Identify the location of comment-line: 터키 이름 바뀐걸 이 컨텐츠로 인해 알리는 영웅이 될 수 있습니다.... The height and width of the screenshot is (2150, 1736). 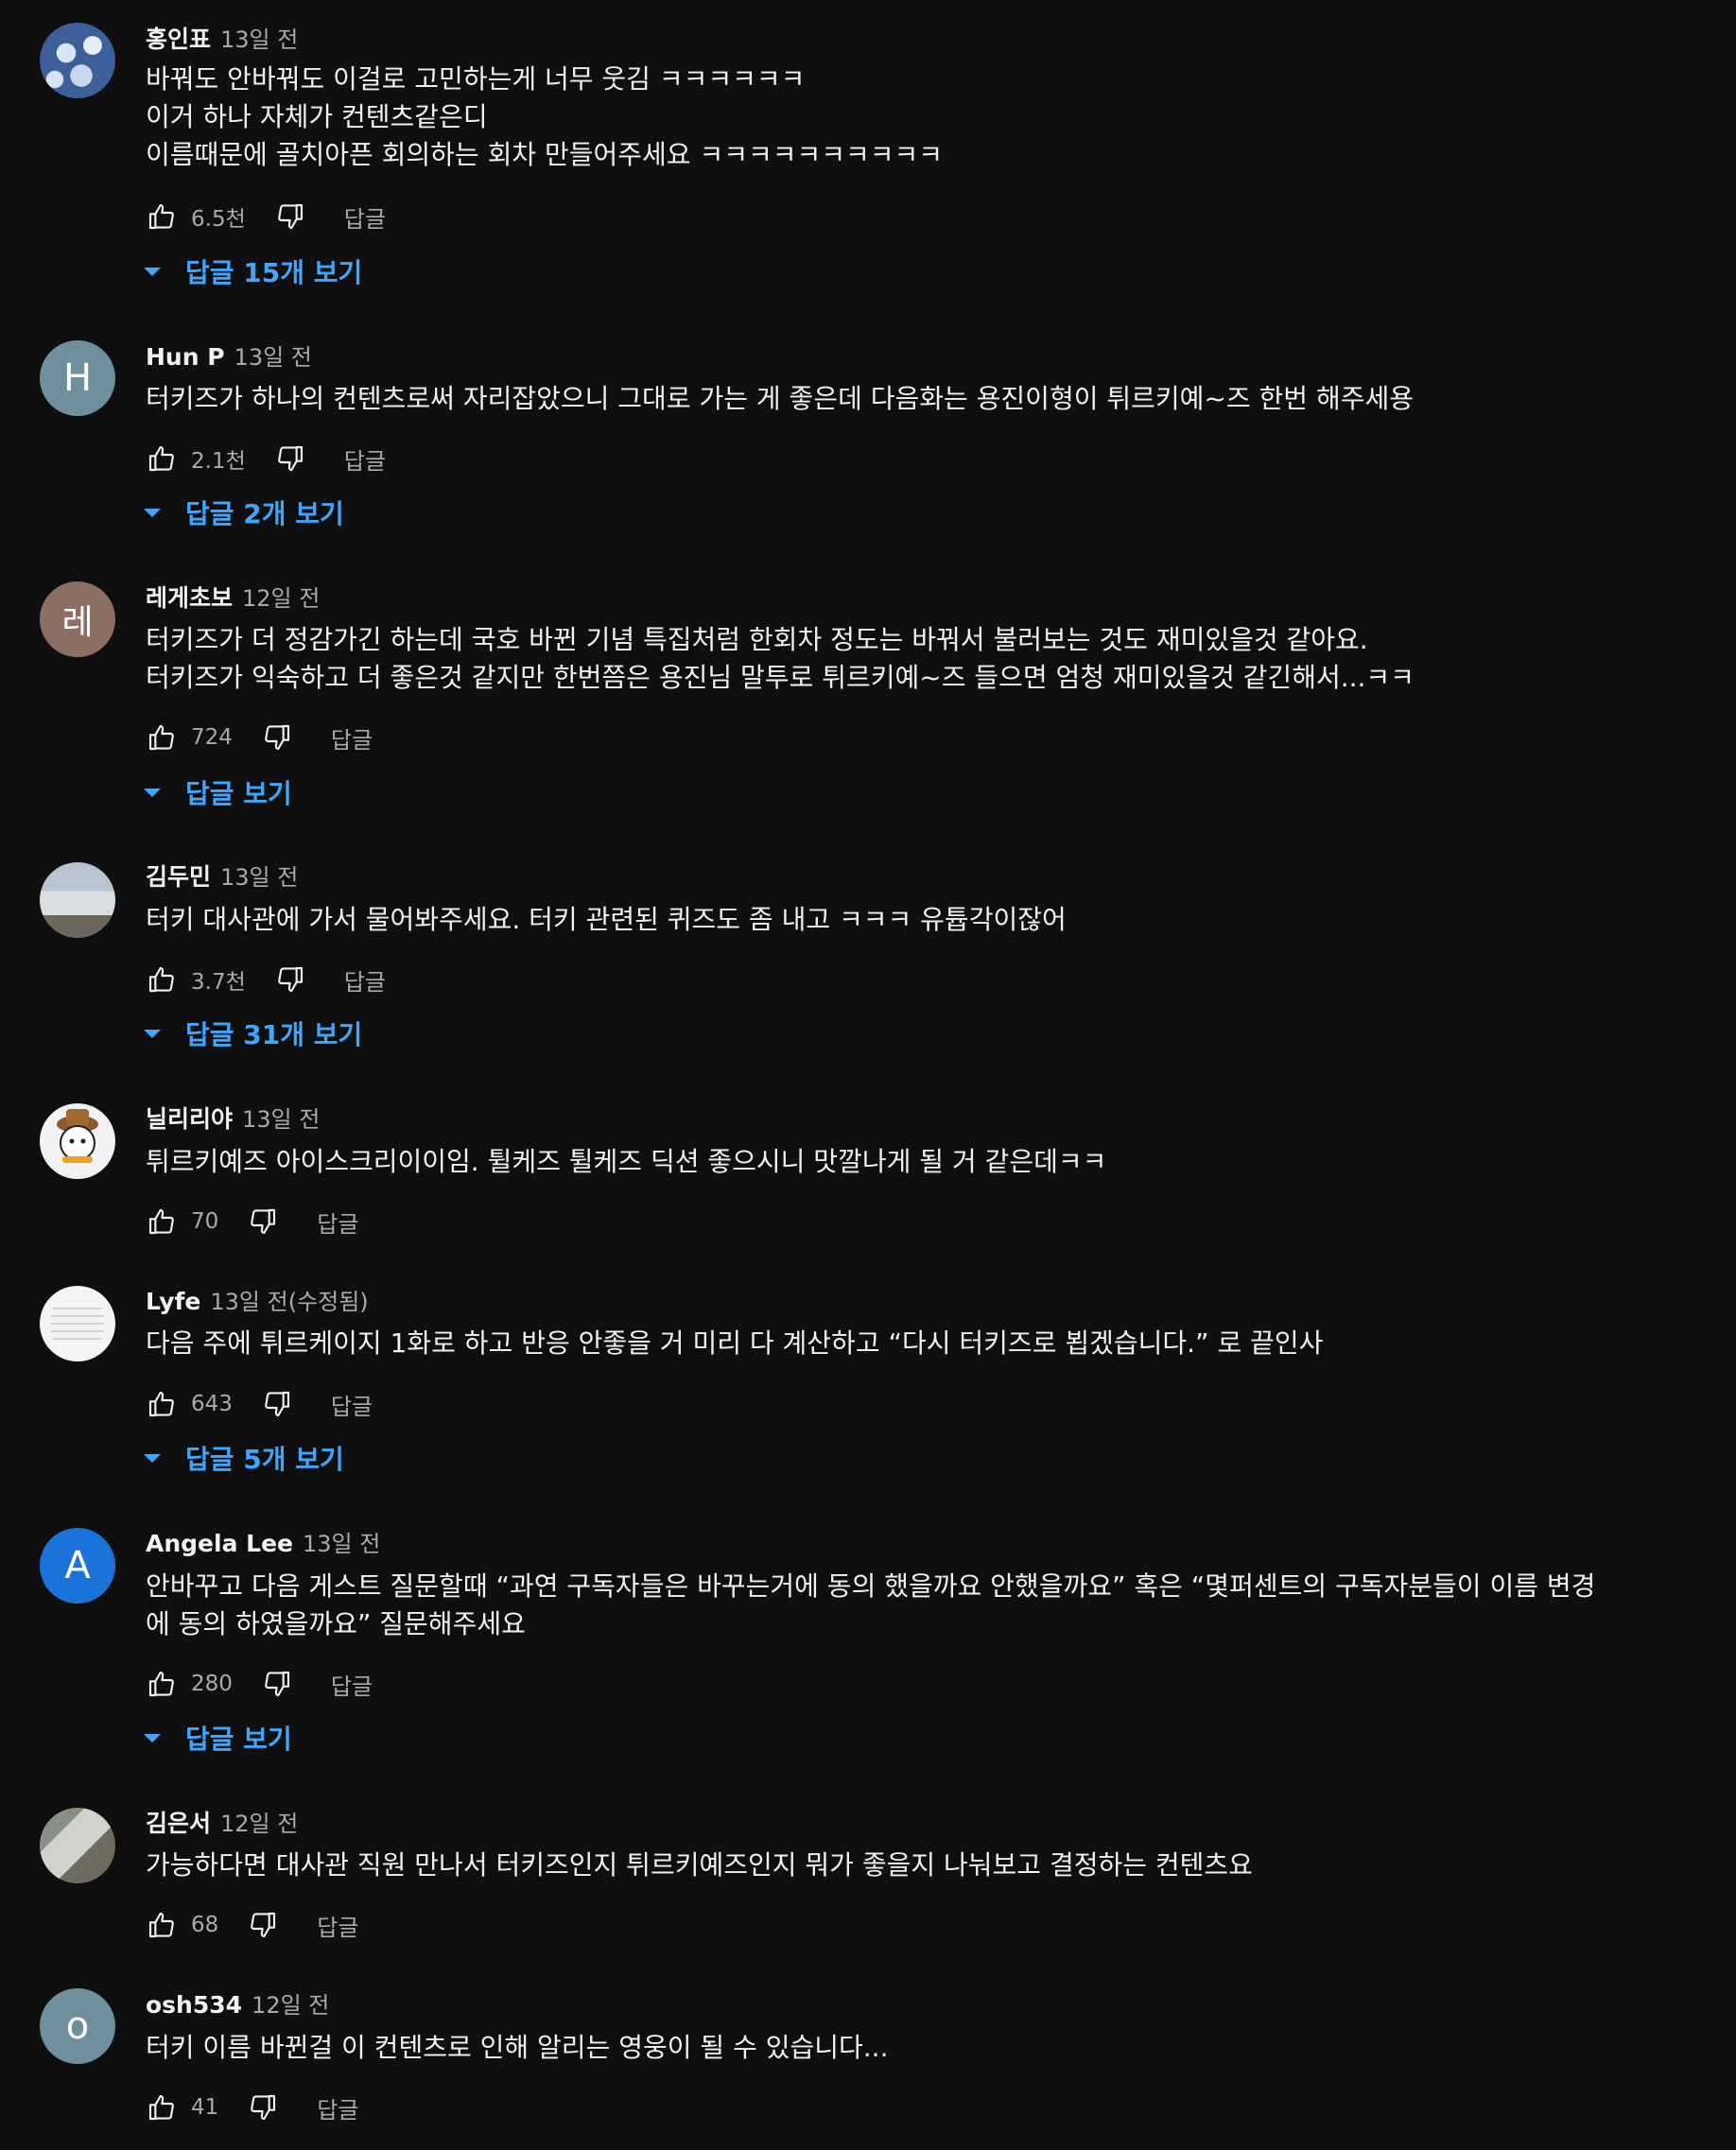
(517, 2047).